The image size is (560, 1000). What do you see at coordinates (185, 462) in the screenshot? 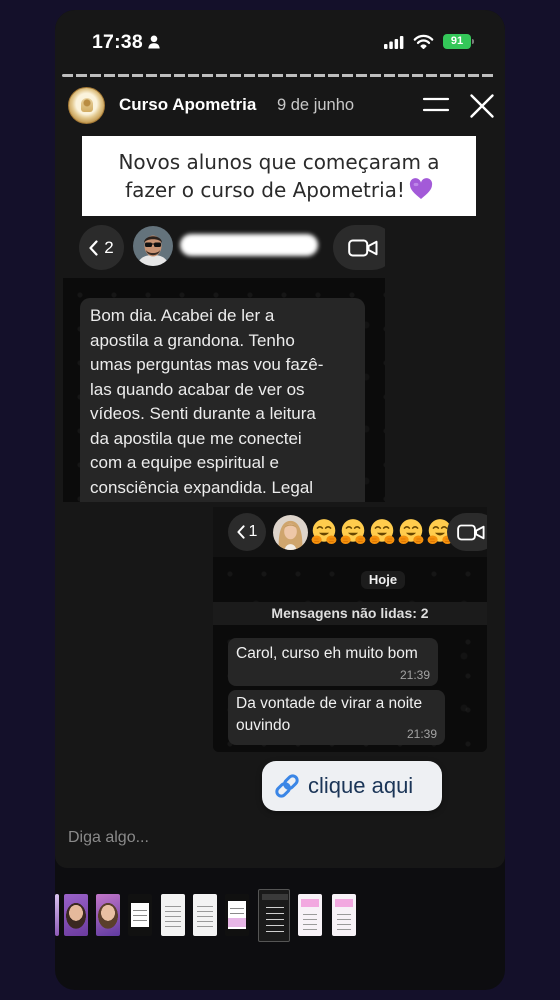
I see `message-line: com a equipe espiritual e` at bounding box center [185, 462].